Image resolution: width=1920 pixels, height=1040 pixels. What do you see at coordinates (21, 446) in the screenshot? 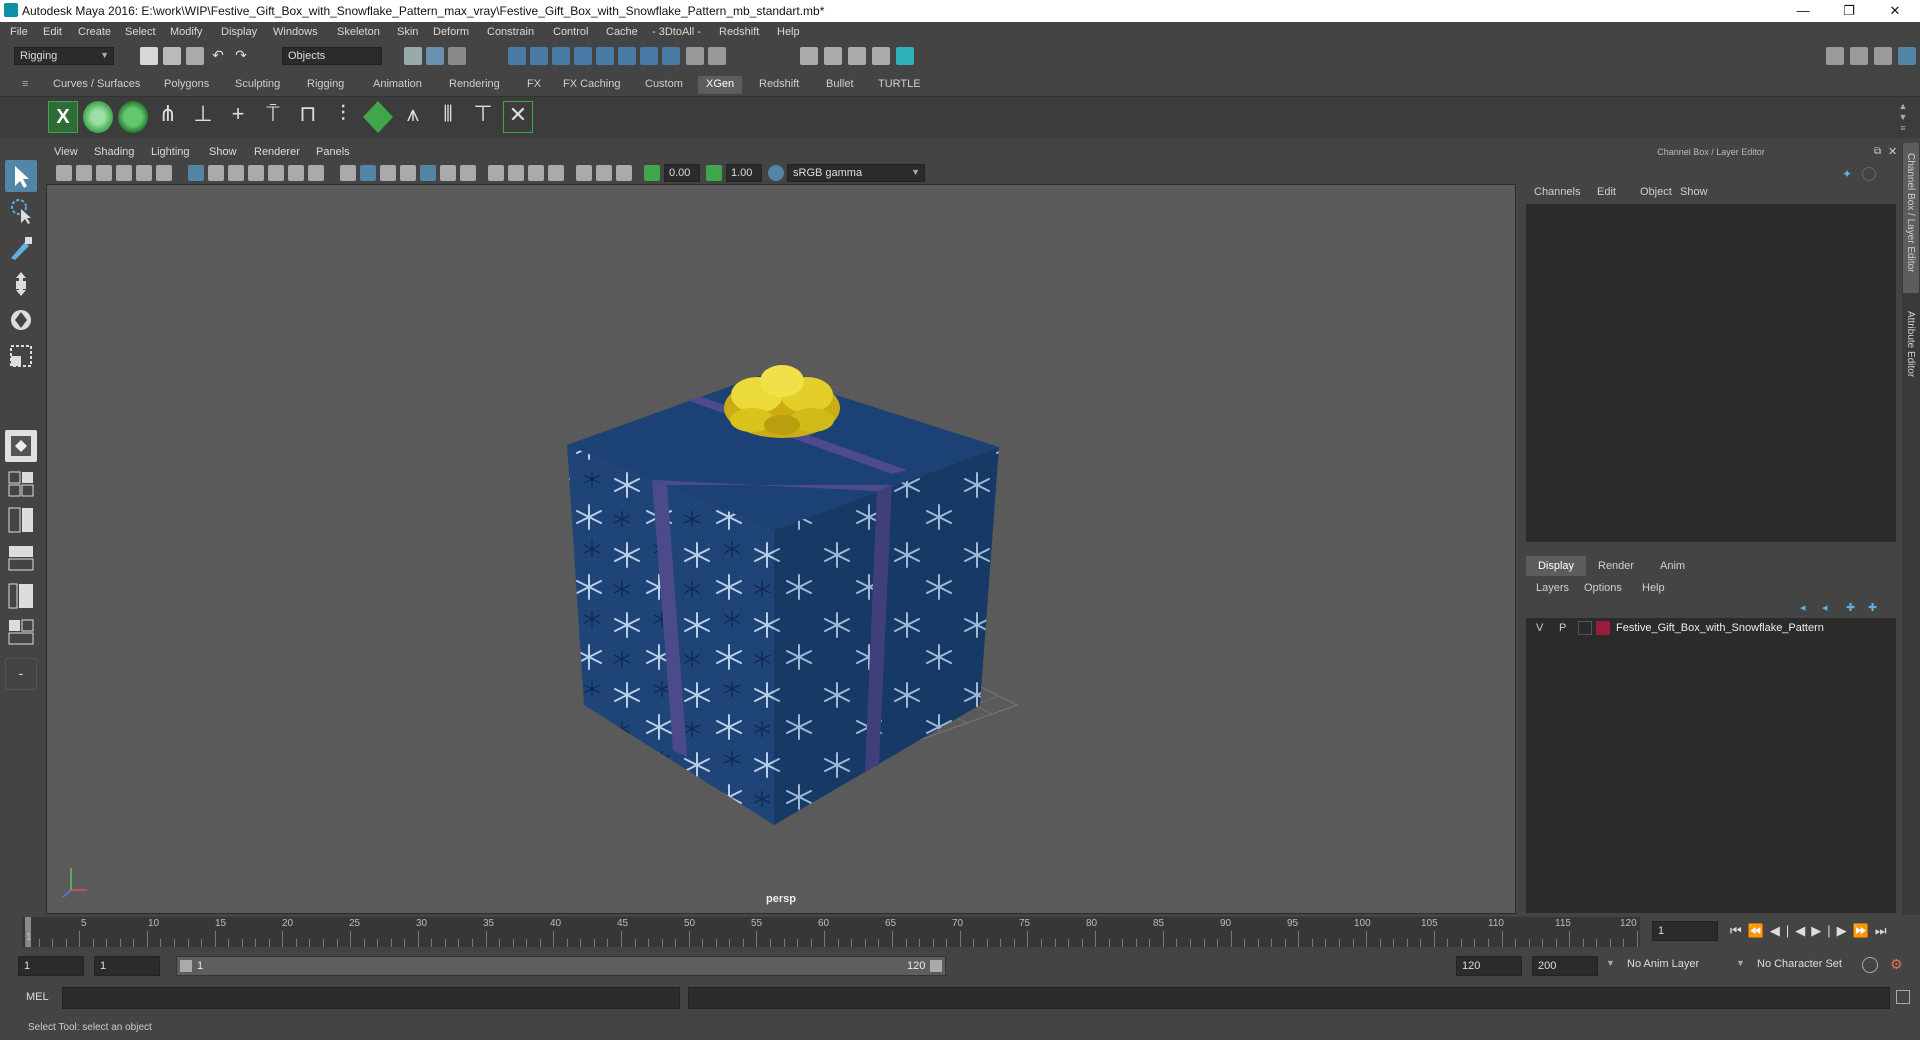
I see `single-perspective-layout-icon` at bounding box center [21, 446].